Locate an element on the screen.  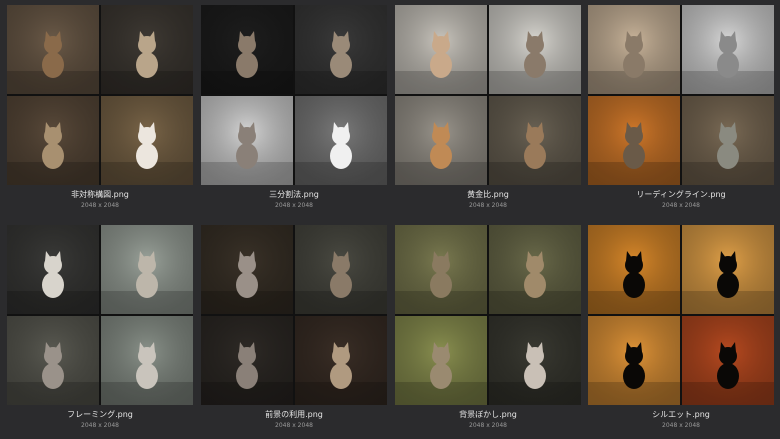
thumbnail-card: 黄金比.png 2048 x 2048 is located at coordinates (488, 110).